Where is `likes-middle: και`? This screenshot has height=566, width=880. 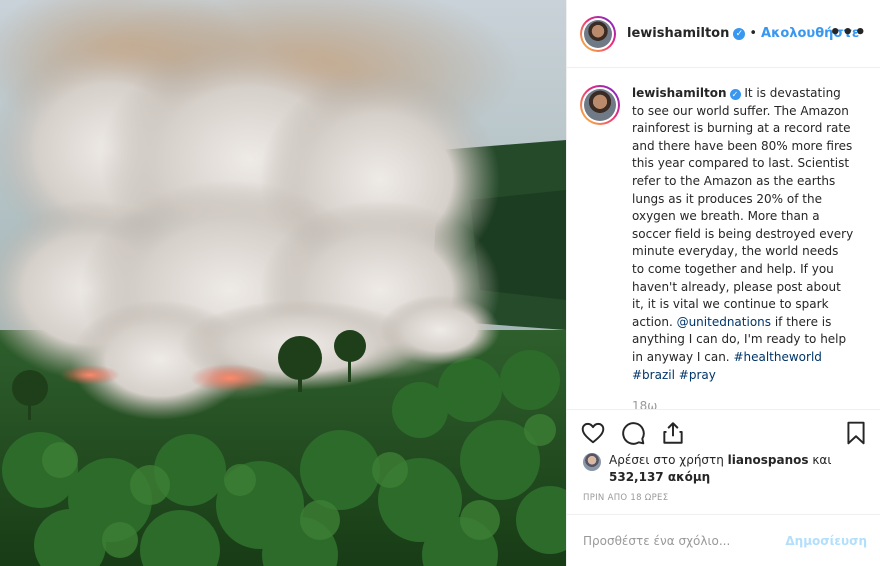 likes-middle: και is located at coordinates (820, 460).